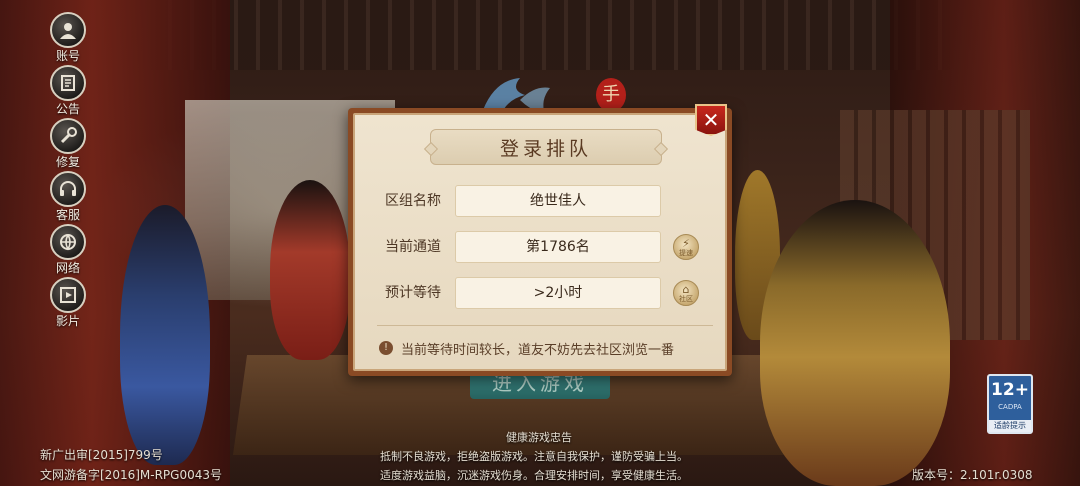 The image size is (1080, 486). I want to click on notice-text: 当前等待时间较长，道友不妨先去社区浏览一番, so click(538, 350).